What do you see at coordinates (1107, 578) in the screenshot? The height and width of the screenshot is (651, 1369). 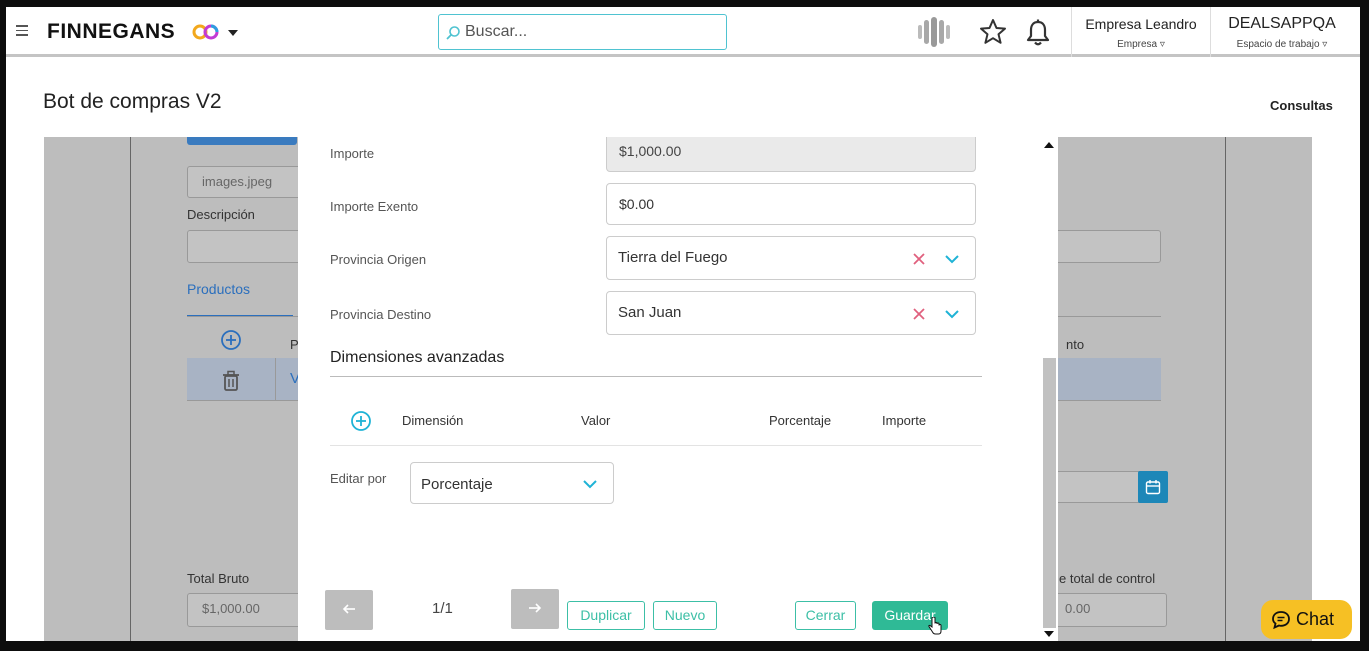 I see `total-control-label: e total de control` at bounding box center [1107, 578].